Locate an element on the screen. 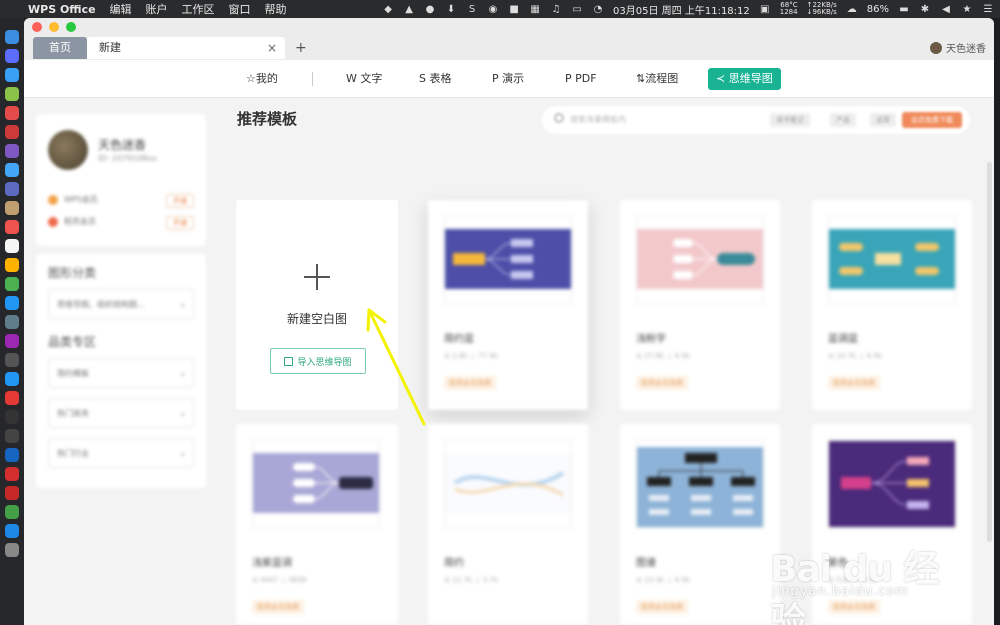  download-icon: ⬇ is located at coordinates (451, 9).